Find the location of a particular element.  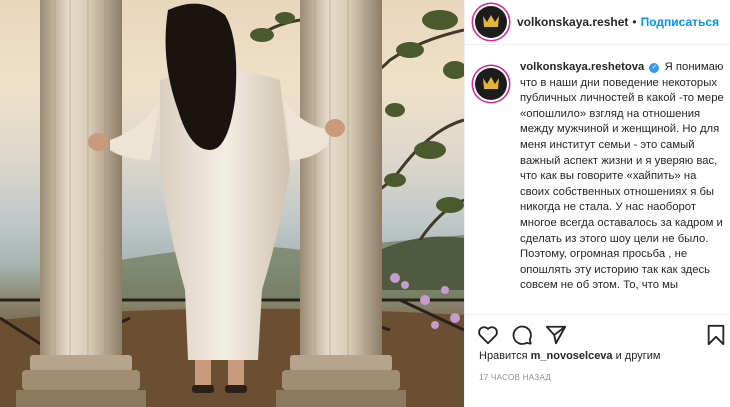

bookmark-icon is located at coordinates (716, 335).